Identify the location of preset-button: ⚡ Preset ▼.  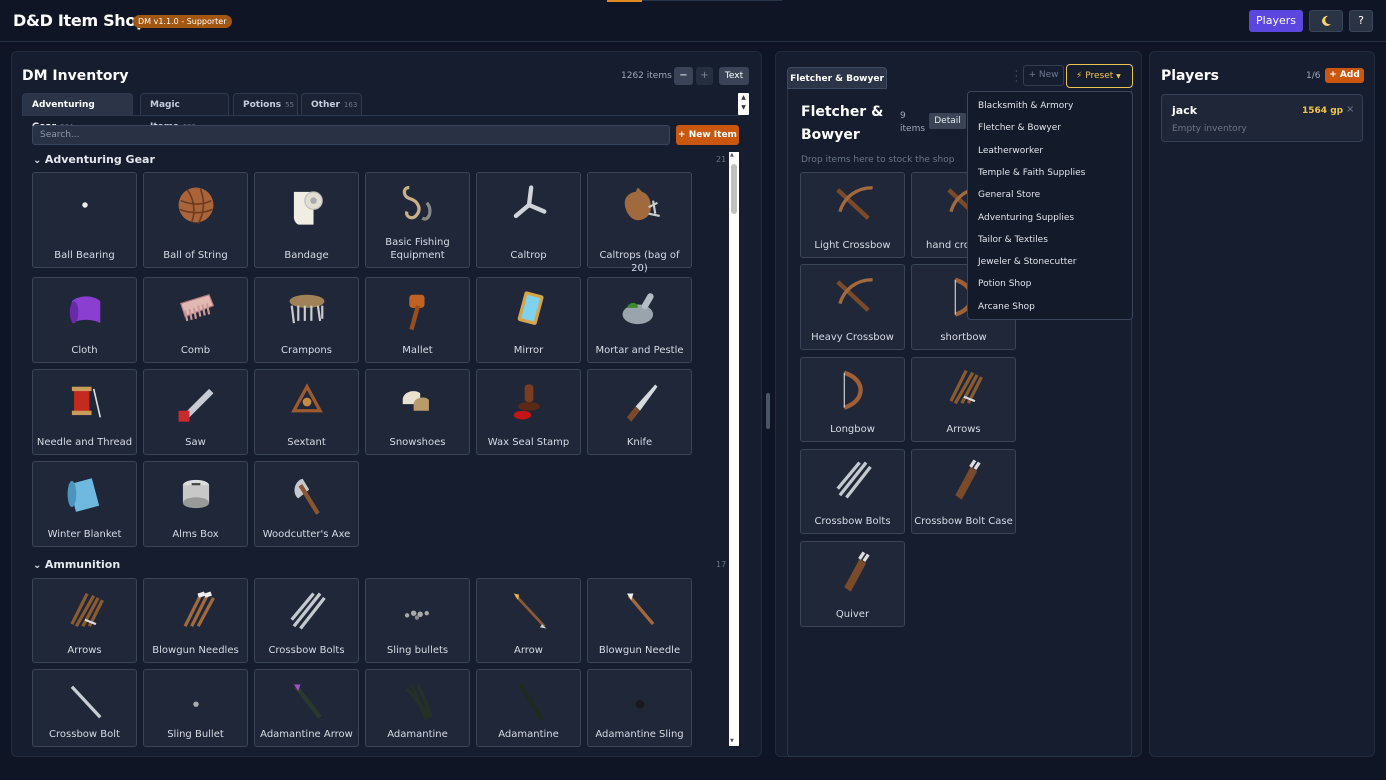
(1099, 76).